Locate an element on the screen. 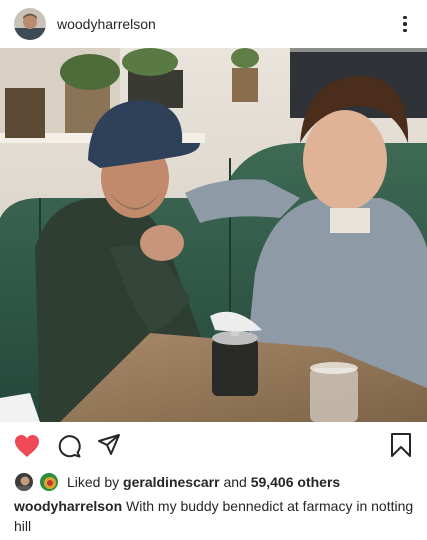  user-avatar is located at coordinates (30, 24).